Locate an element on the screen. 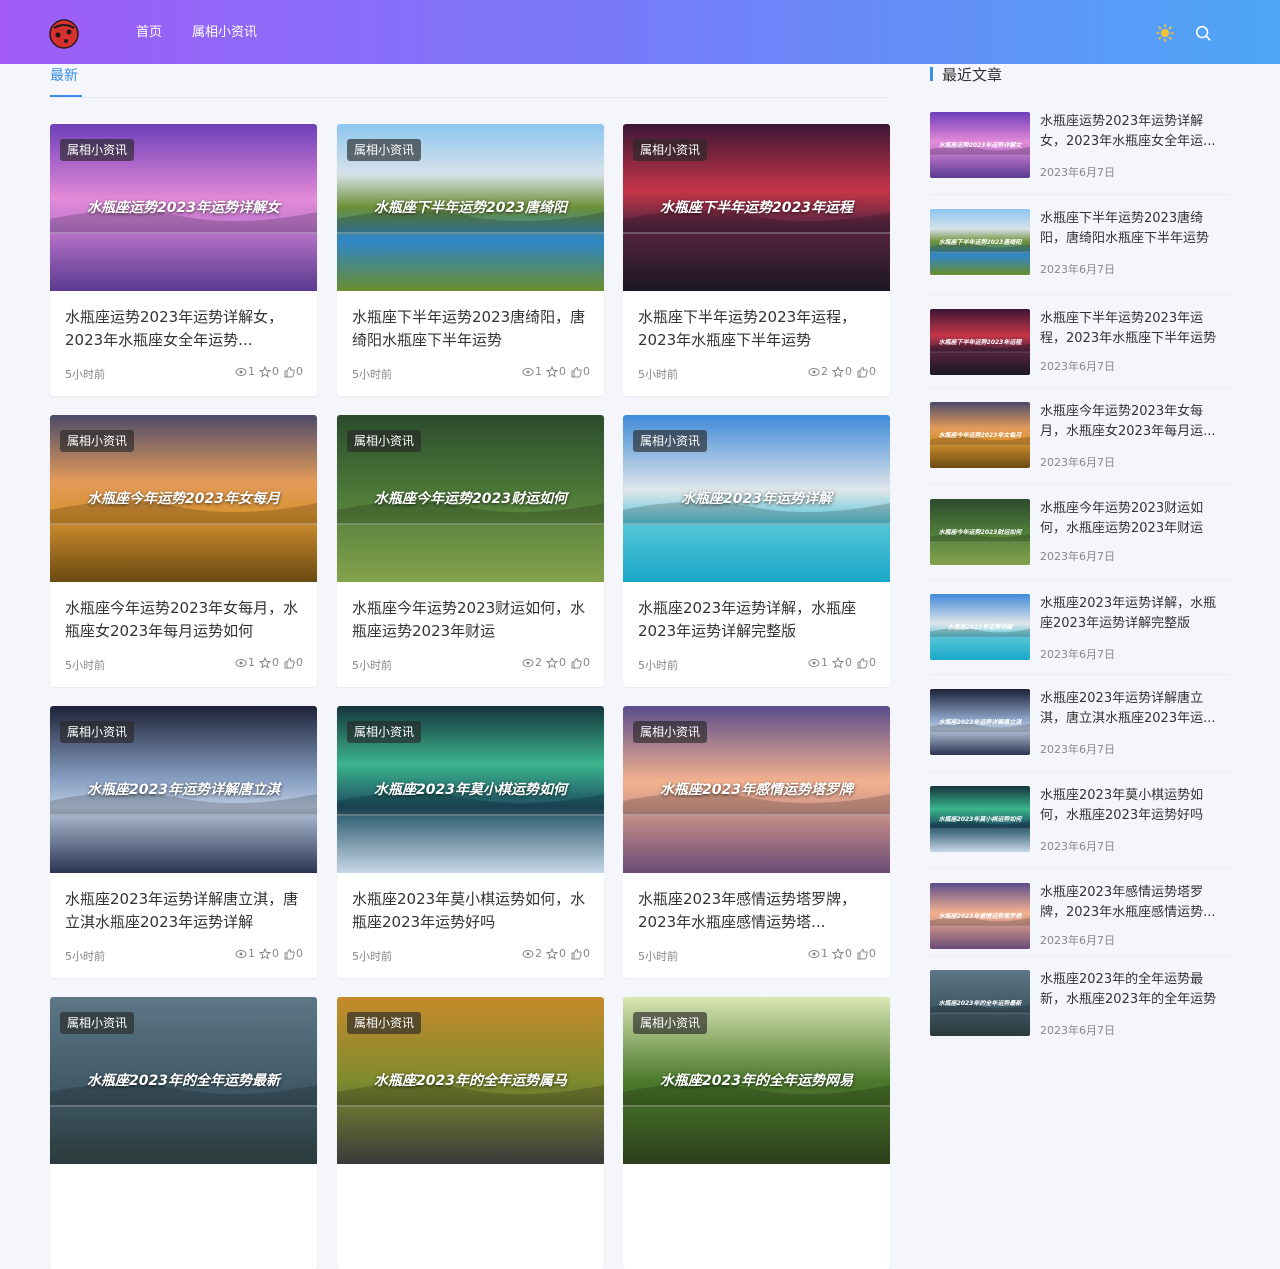 The width and height of the screenshot is (1280, 1269). post-thumbnail: 属相小资讯 水瓶座2023年莫小棋运势如何 is located at coordinates (470, 789).